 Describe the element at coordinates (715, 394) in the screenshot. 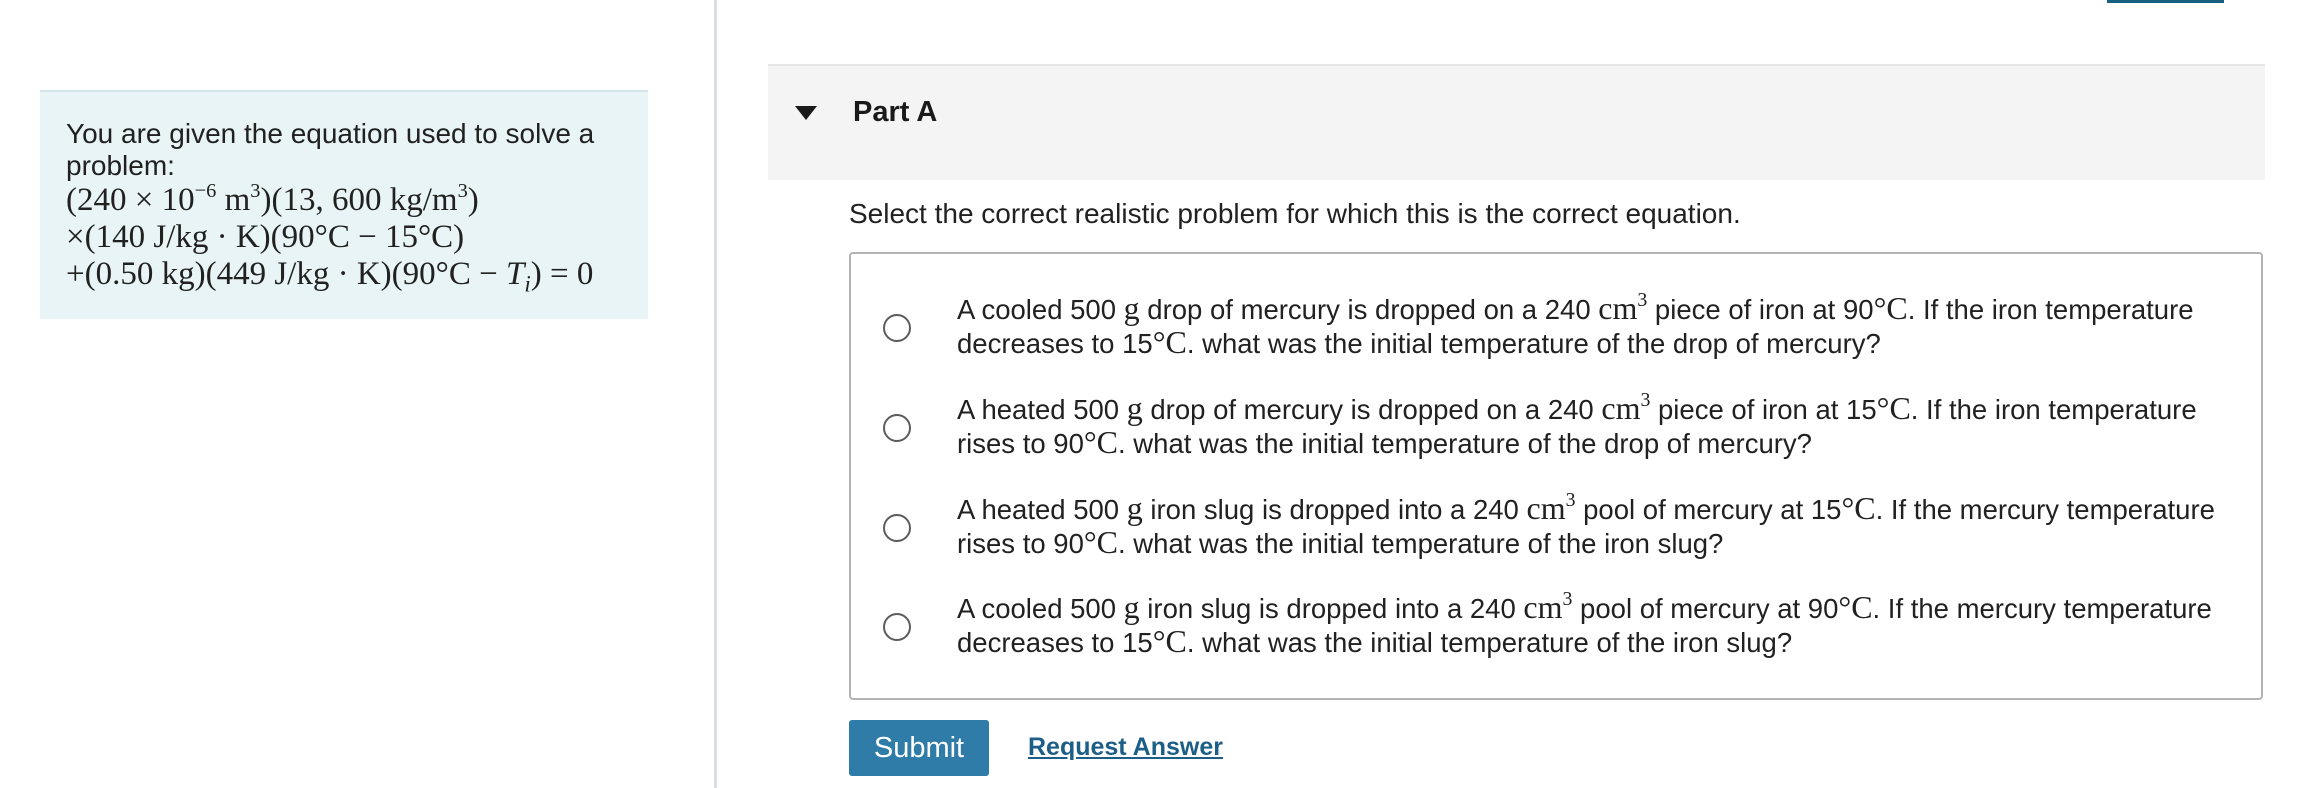

I see `panel-divider` at that location.